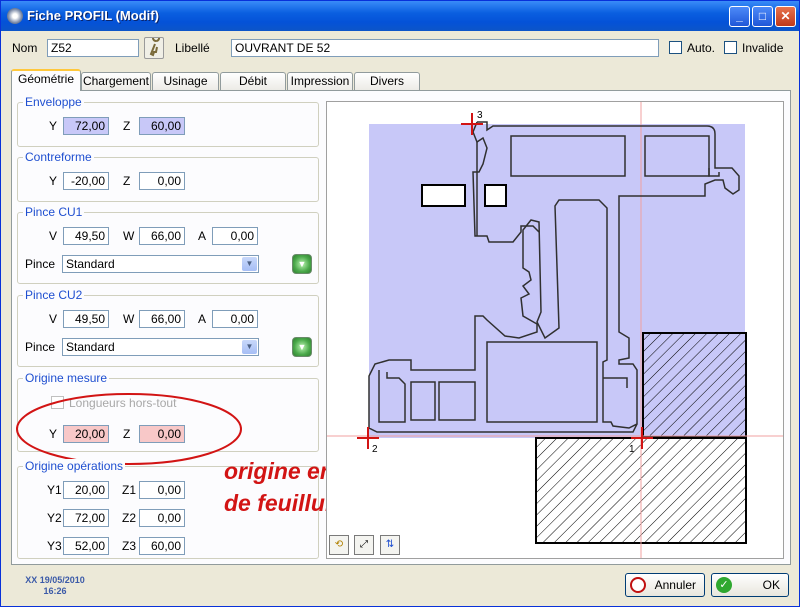 Image resolution: width=800 pixels, height=607 pixels. I want to click on cancel-icon, so click(638, 585).